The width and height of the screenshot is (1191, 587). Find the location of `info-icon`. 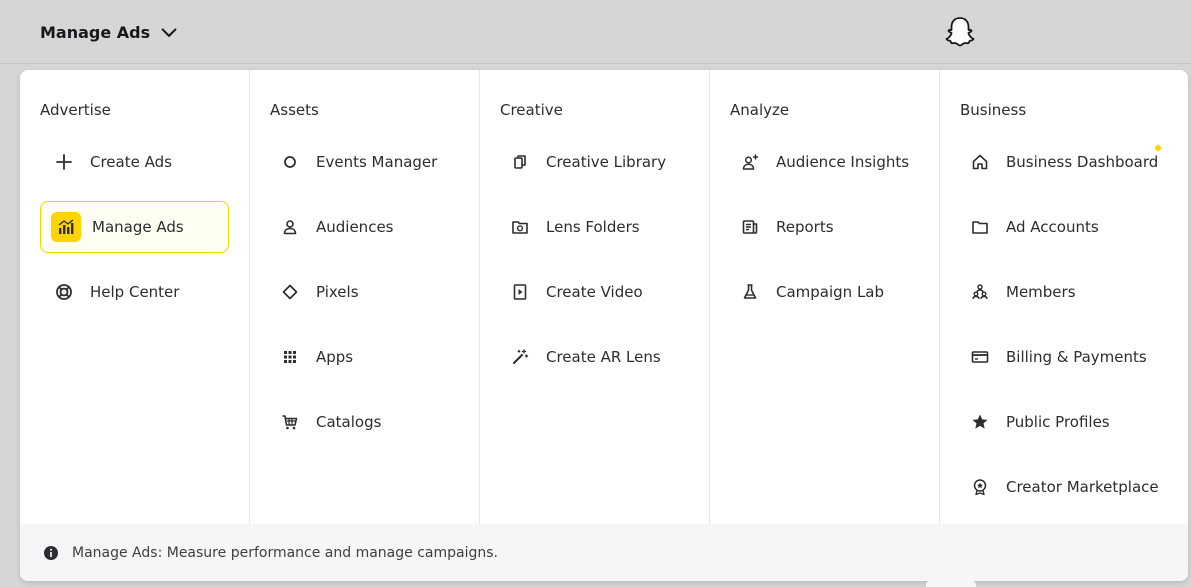

info-icon is located at coordinates (51, 553).